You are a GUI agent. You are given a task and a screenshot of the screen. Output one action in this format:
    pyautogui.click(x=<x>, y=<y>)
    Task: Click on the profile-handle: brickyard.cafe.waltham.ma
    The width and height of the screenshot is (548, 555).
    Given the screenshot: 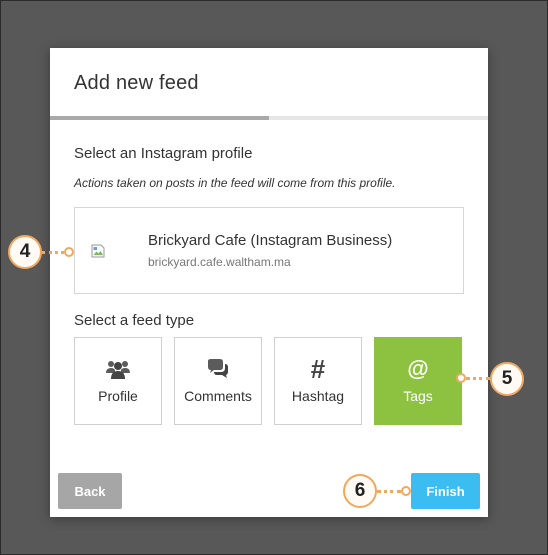 What is the action you would take?
    pyautogui.click(x=219, y=262)
    